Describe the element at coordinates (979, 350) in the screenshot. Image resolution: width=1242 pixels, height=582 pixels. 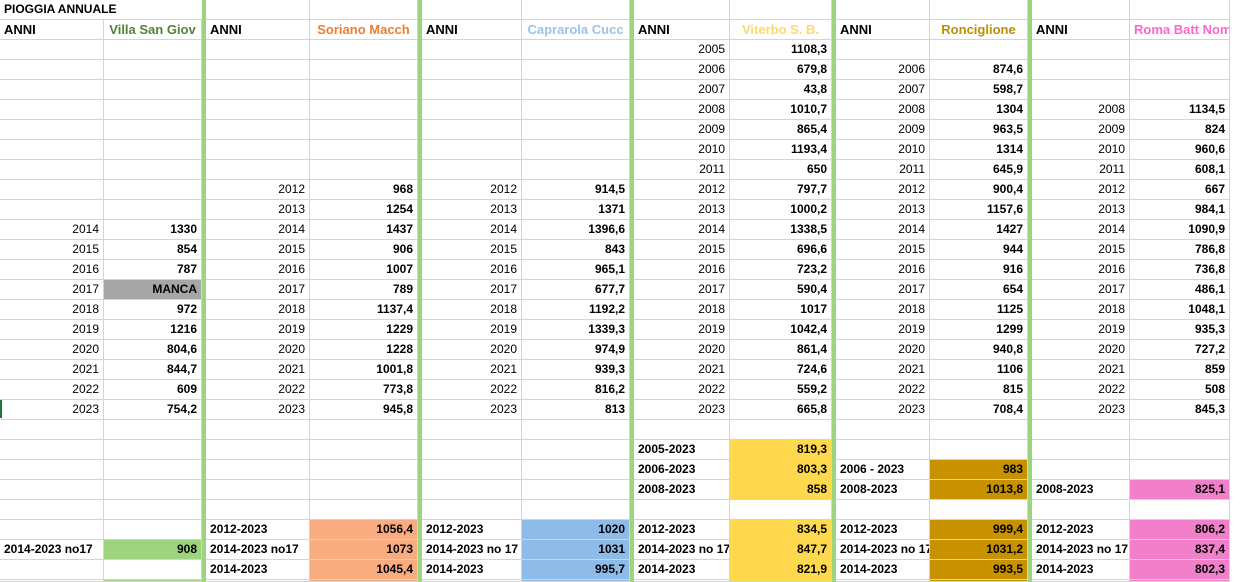
I see `rainfall-value-cell: 940,8` at that location.